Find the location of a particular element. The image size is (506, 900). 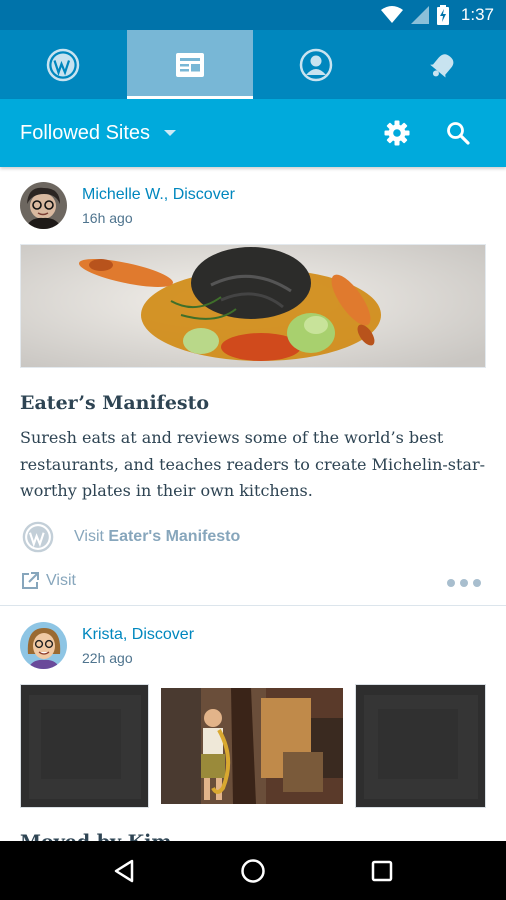

status-bar: 1:37 is located at coordinates (253, 15).